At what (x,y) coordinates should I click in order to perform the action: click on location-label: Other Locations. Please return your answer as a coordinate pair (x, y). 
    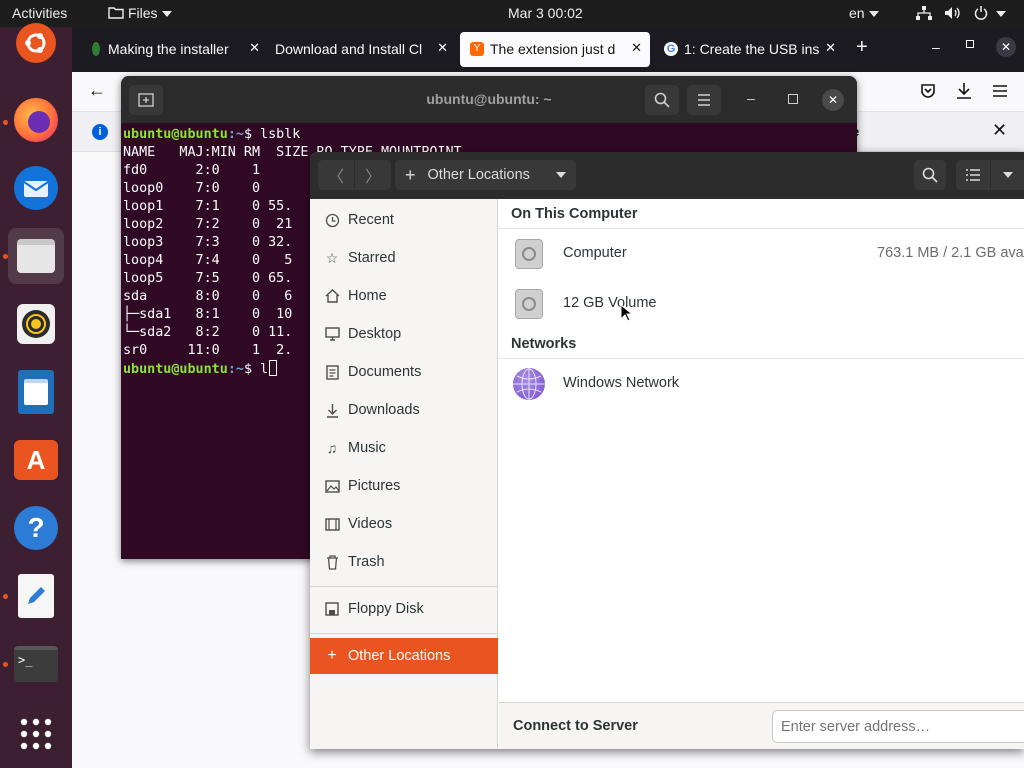
    Looking at the image, I should click on (478, 175).